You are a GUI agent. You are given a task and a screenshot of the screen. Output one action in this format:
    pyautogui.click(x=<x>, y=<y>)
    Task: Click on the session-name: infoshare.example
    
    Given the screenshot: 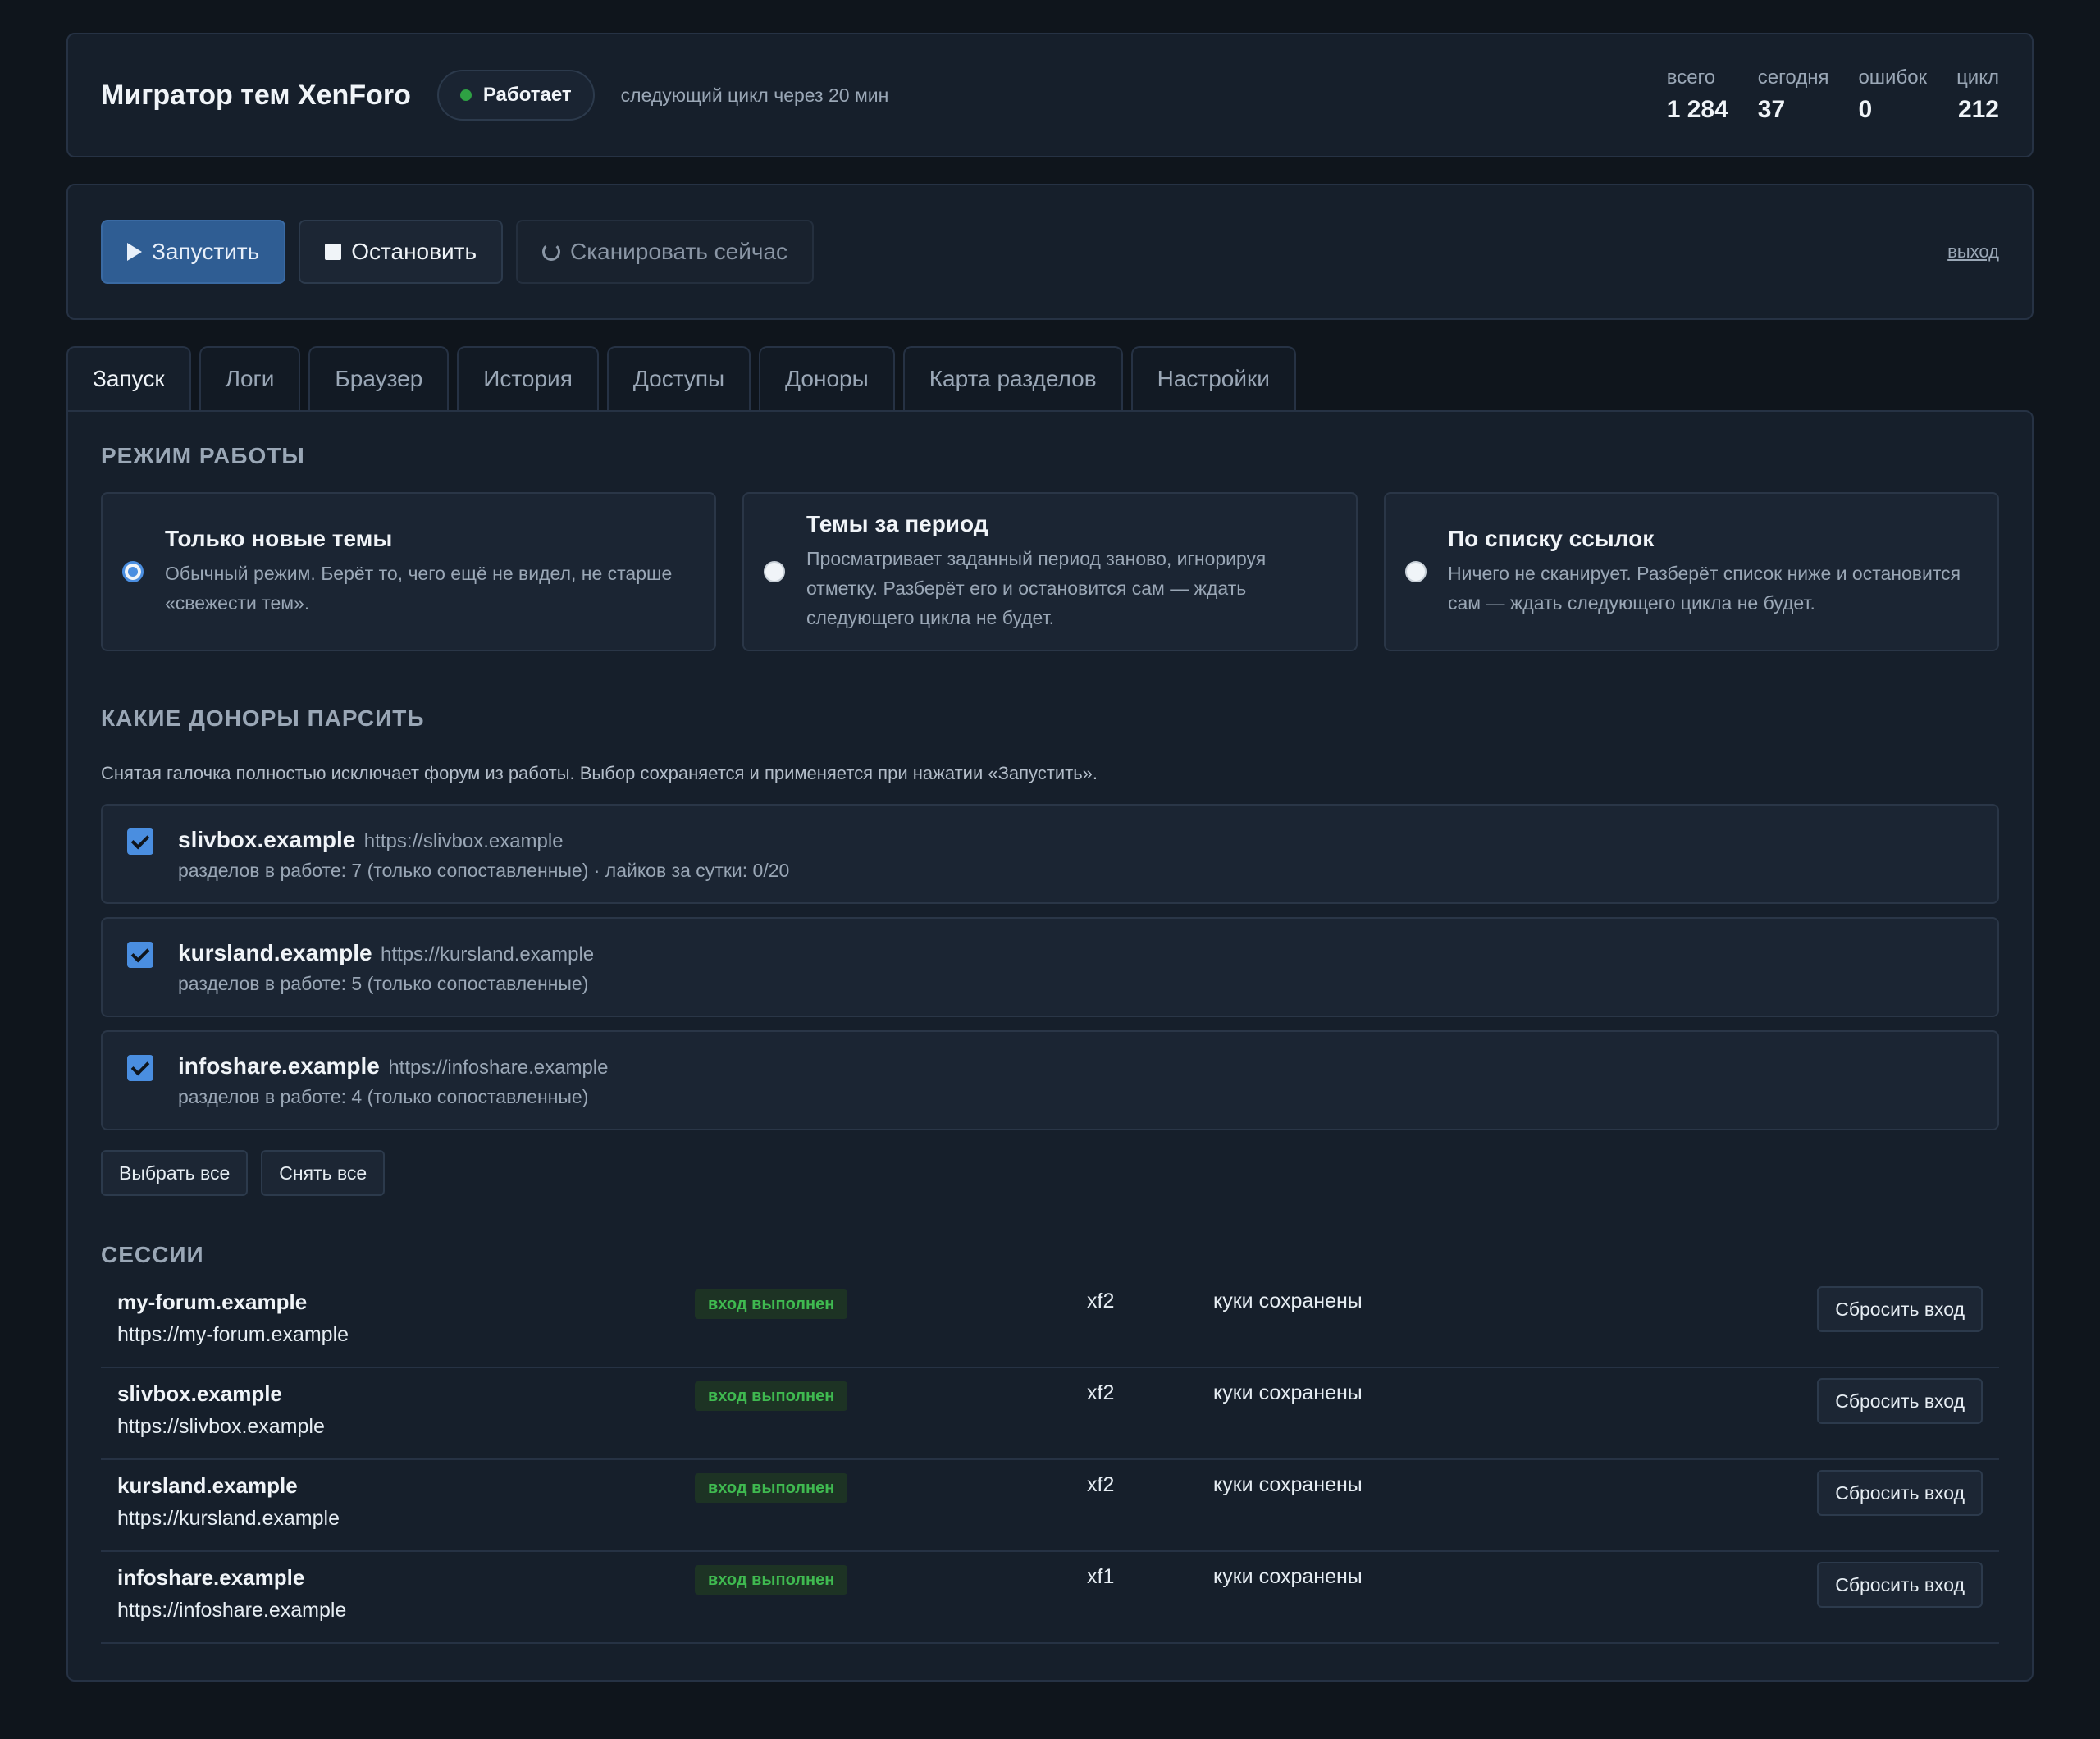 What is the action you would take?
    pyautogui.click(x=211, y=1577)
    